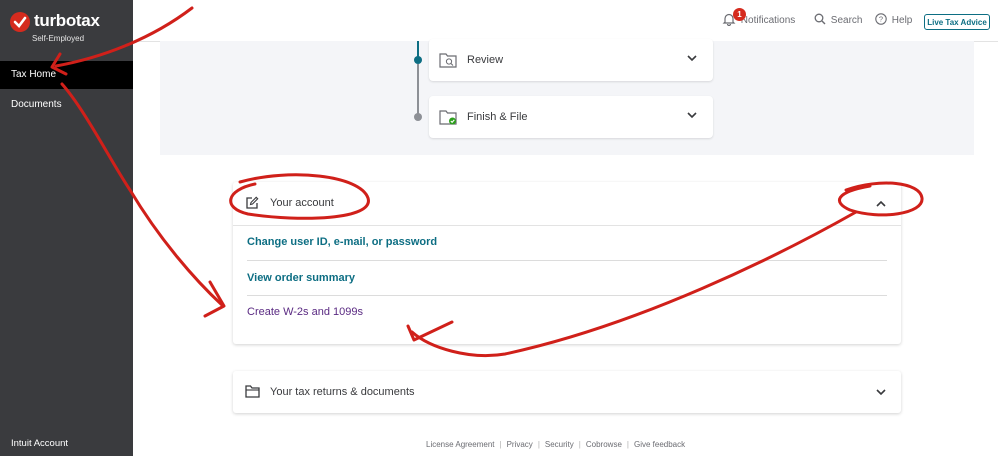 Image resolution: width=998 pixels, height=456 pixels. What do you see at coordinates (567, 204) in the screenshot?
I see `your-account-header: Your account` at bounding box center [567, 204].